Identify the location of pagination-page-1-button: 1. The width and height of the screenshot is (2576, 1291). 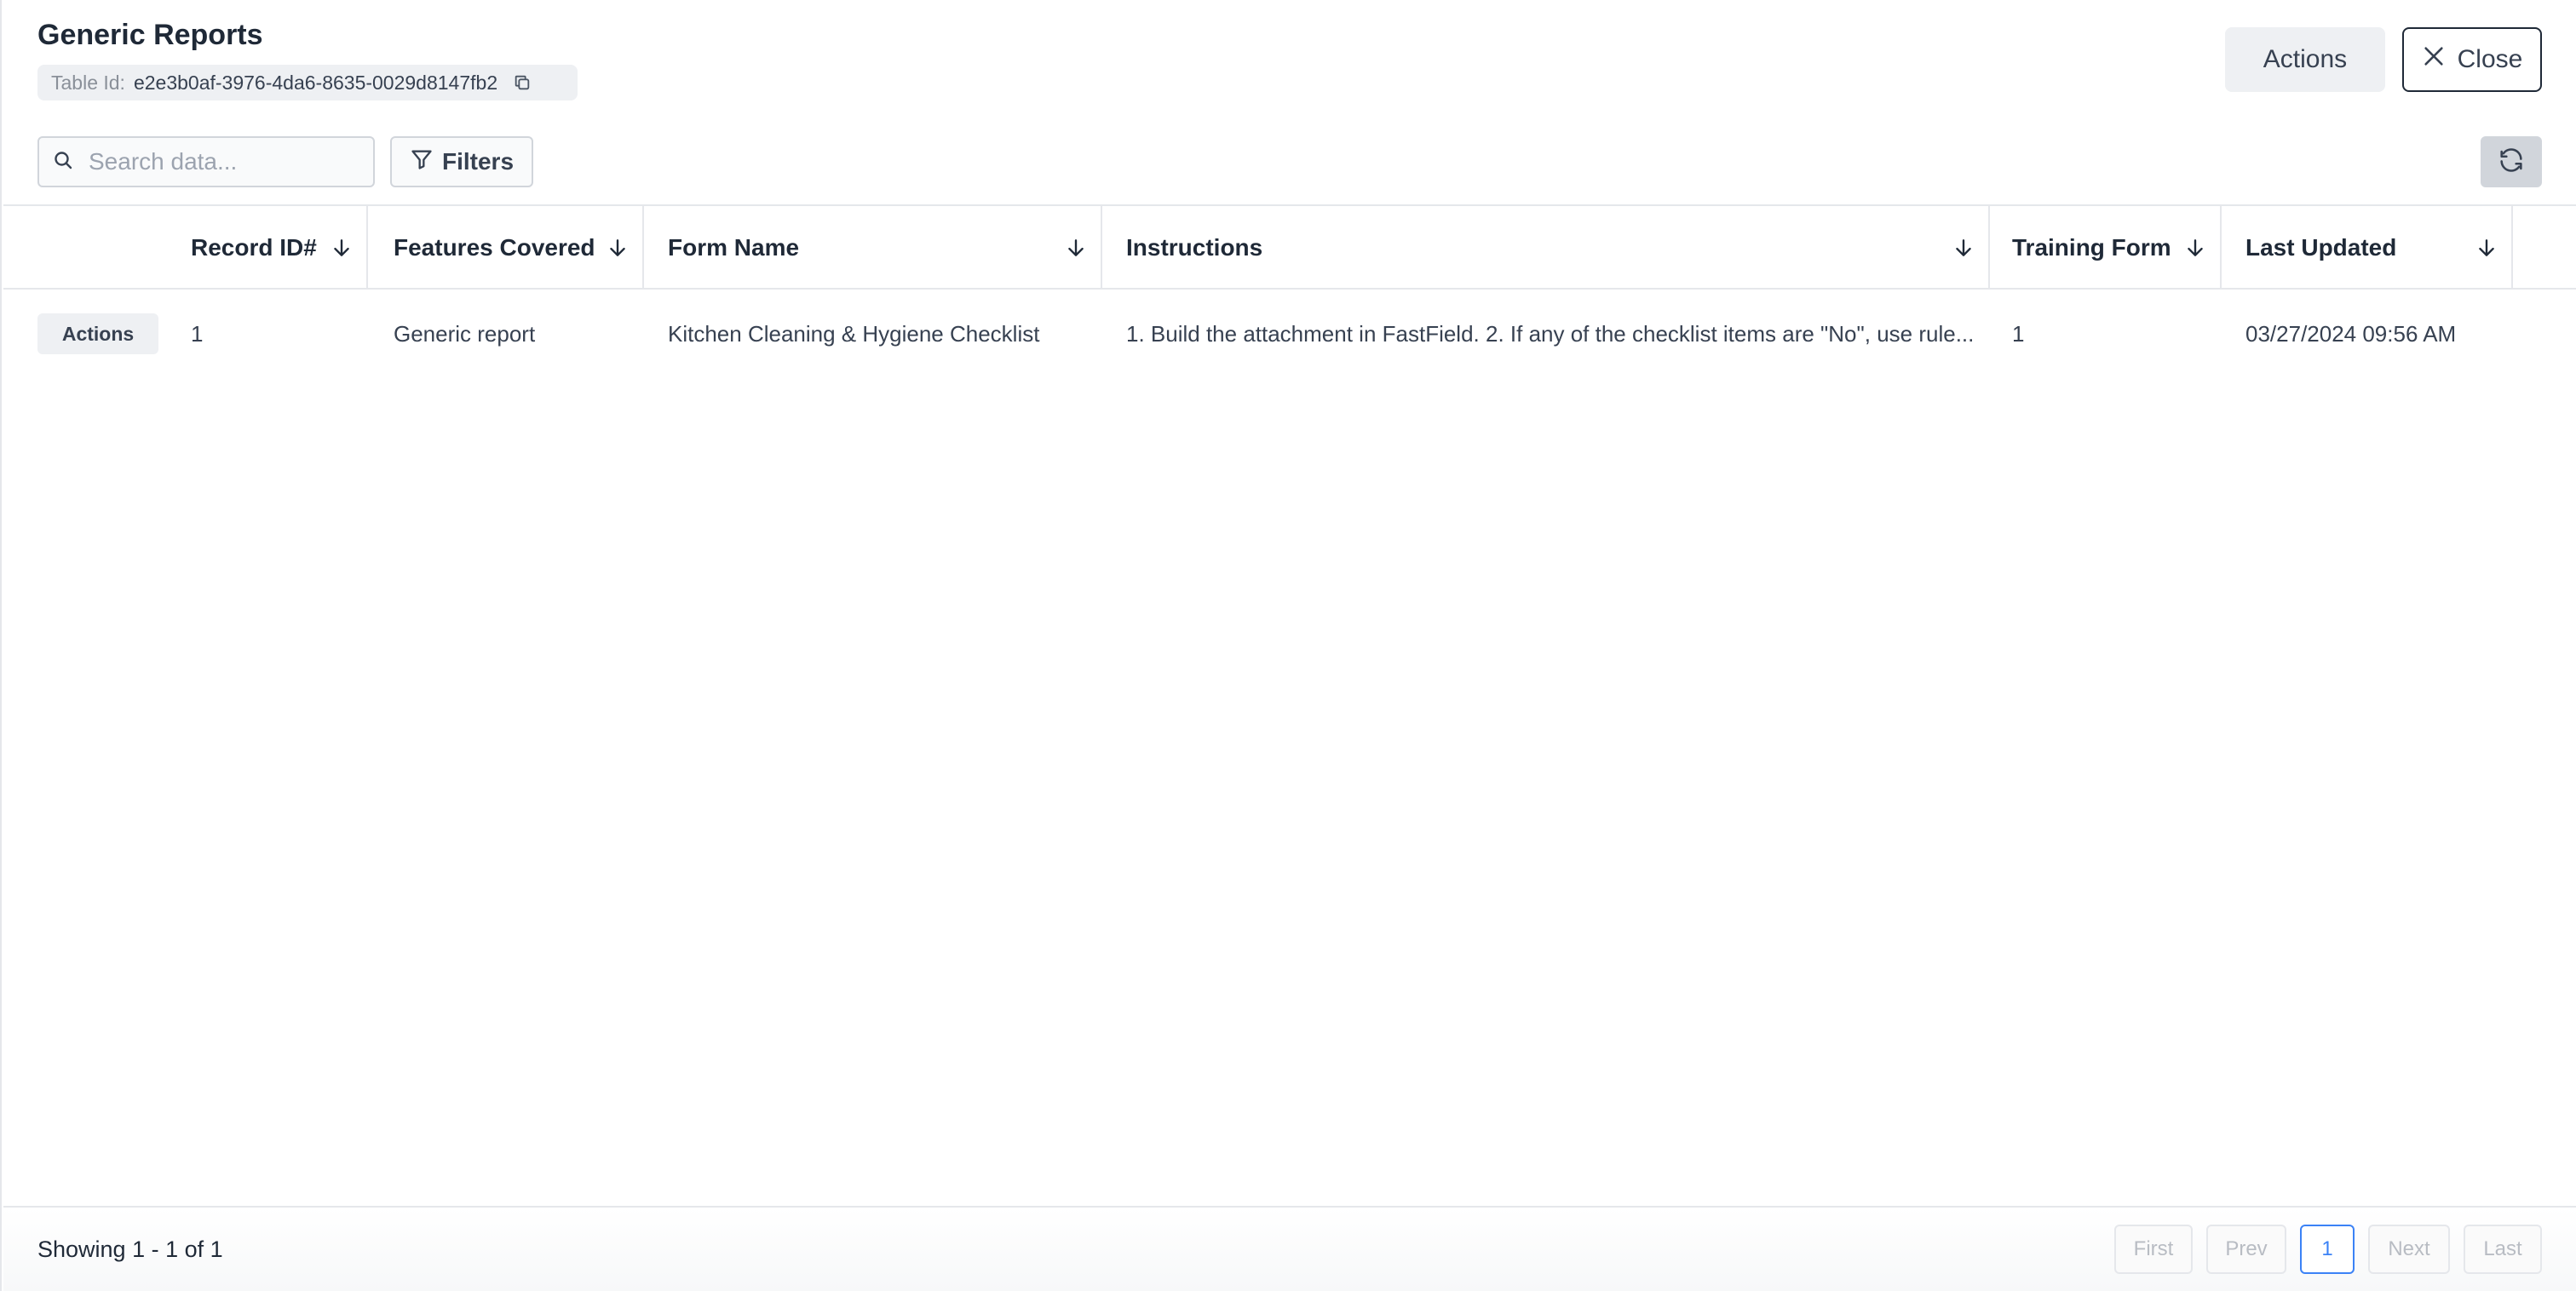
(2328, 1249).